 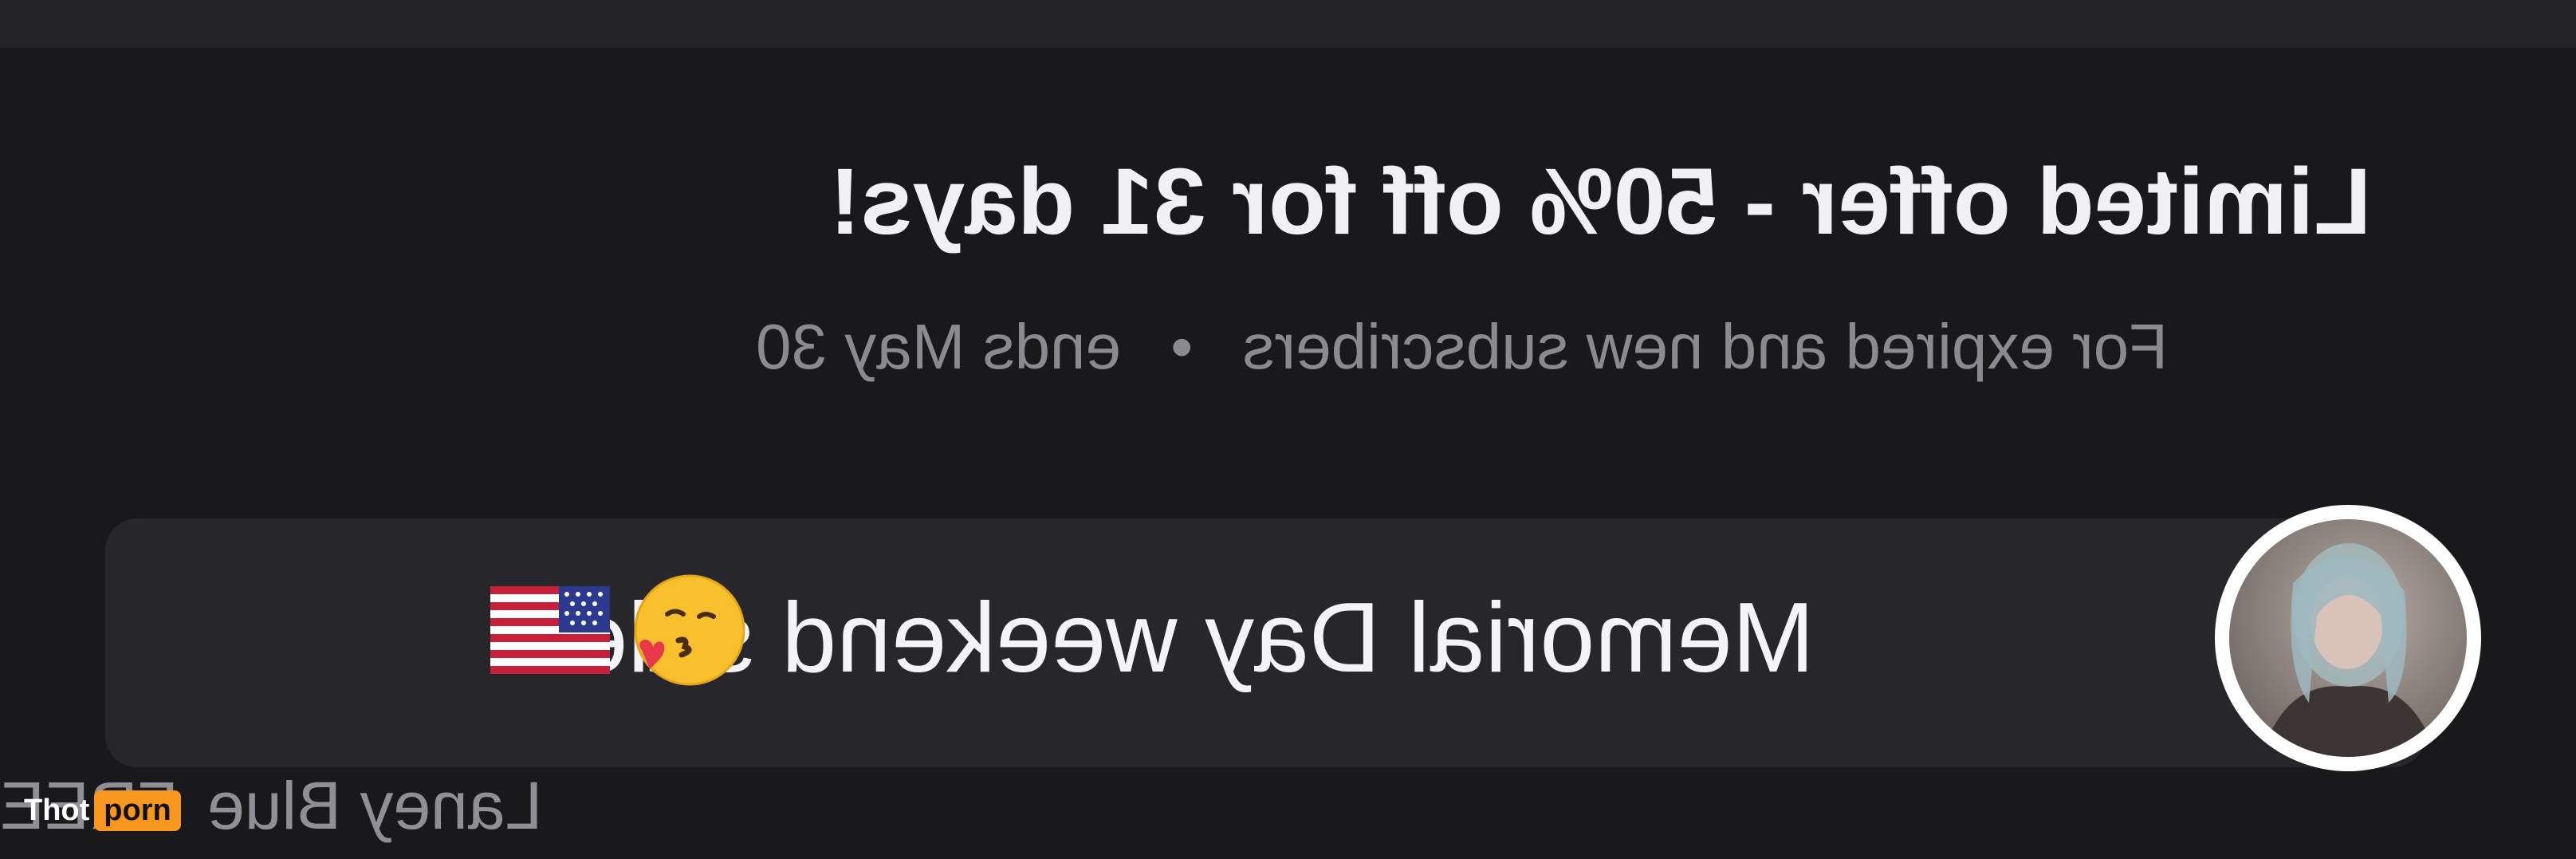 I want to click on watermark-part1: Thot, so click(x=57, y=810).